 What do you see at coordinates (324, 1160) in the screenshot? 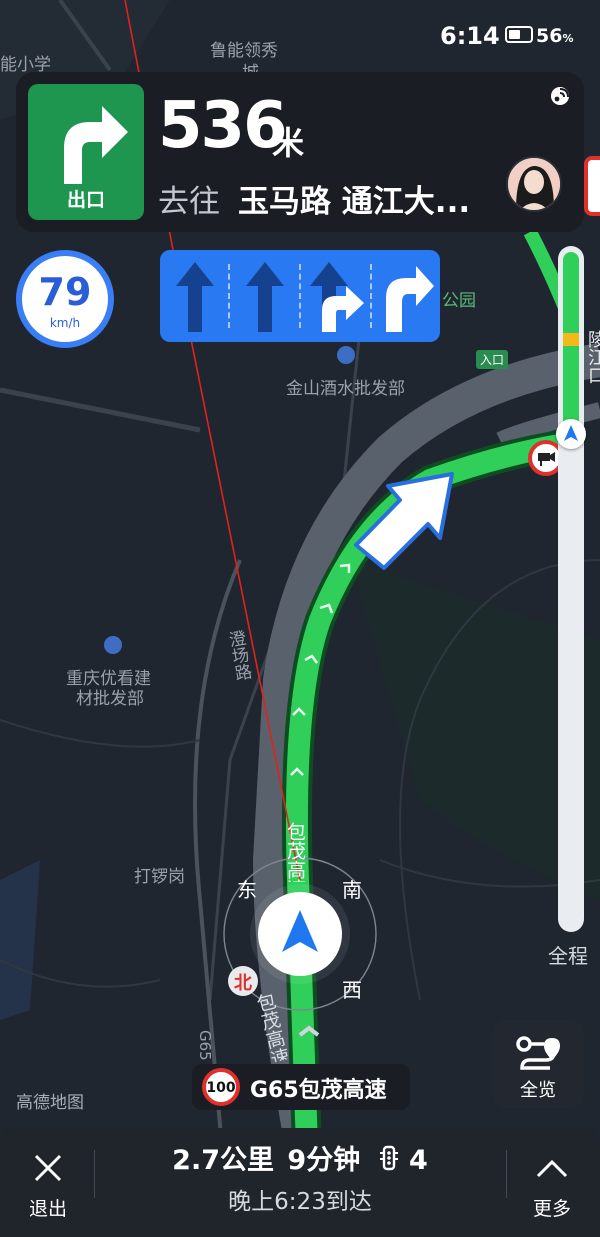
I see `trip-duration: 9分钟` at bounding box center [324, 1160].